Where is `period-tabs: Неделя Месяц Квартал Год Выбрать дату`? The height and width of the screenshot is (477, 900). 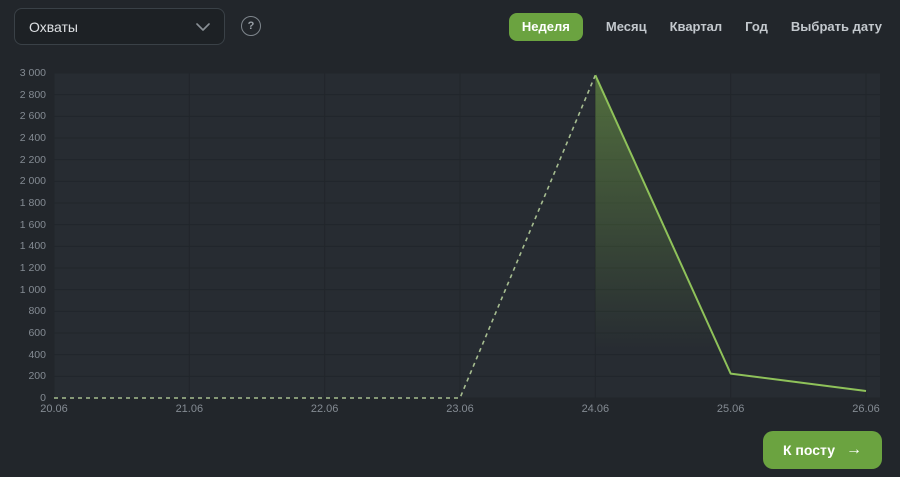
period-tabs: Неделя Месяц Квартал Год Выбрать дату is located at coordinates (695, 27).